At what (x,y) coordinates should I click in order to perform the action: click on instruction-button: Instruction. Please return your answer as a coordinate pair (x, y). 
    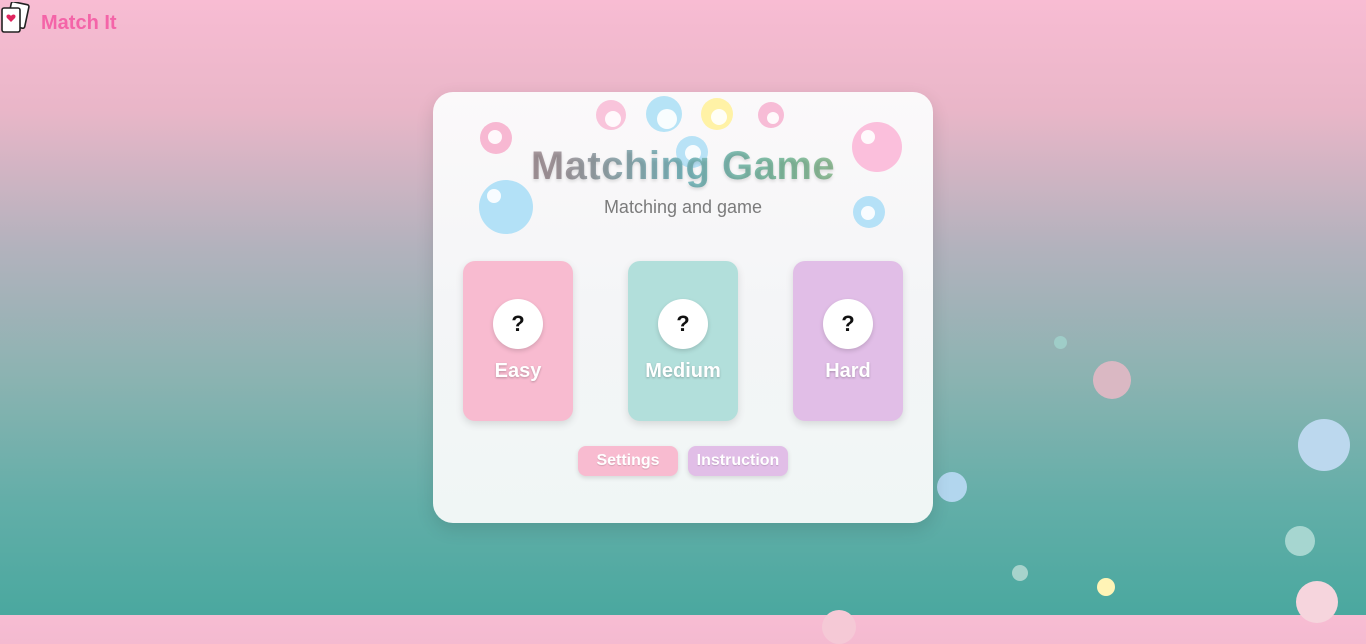
    Looking at the image, I should click on (738, 461).